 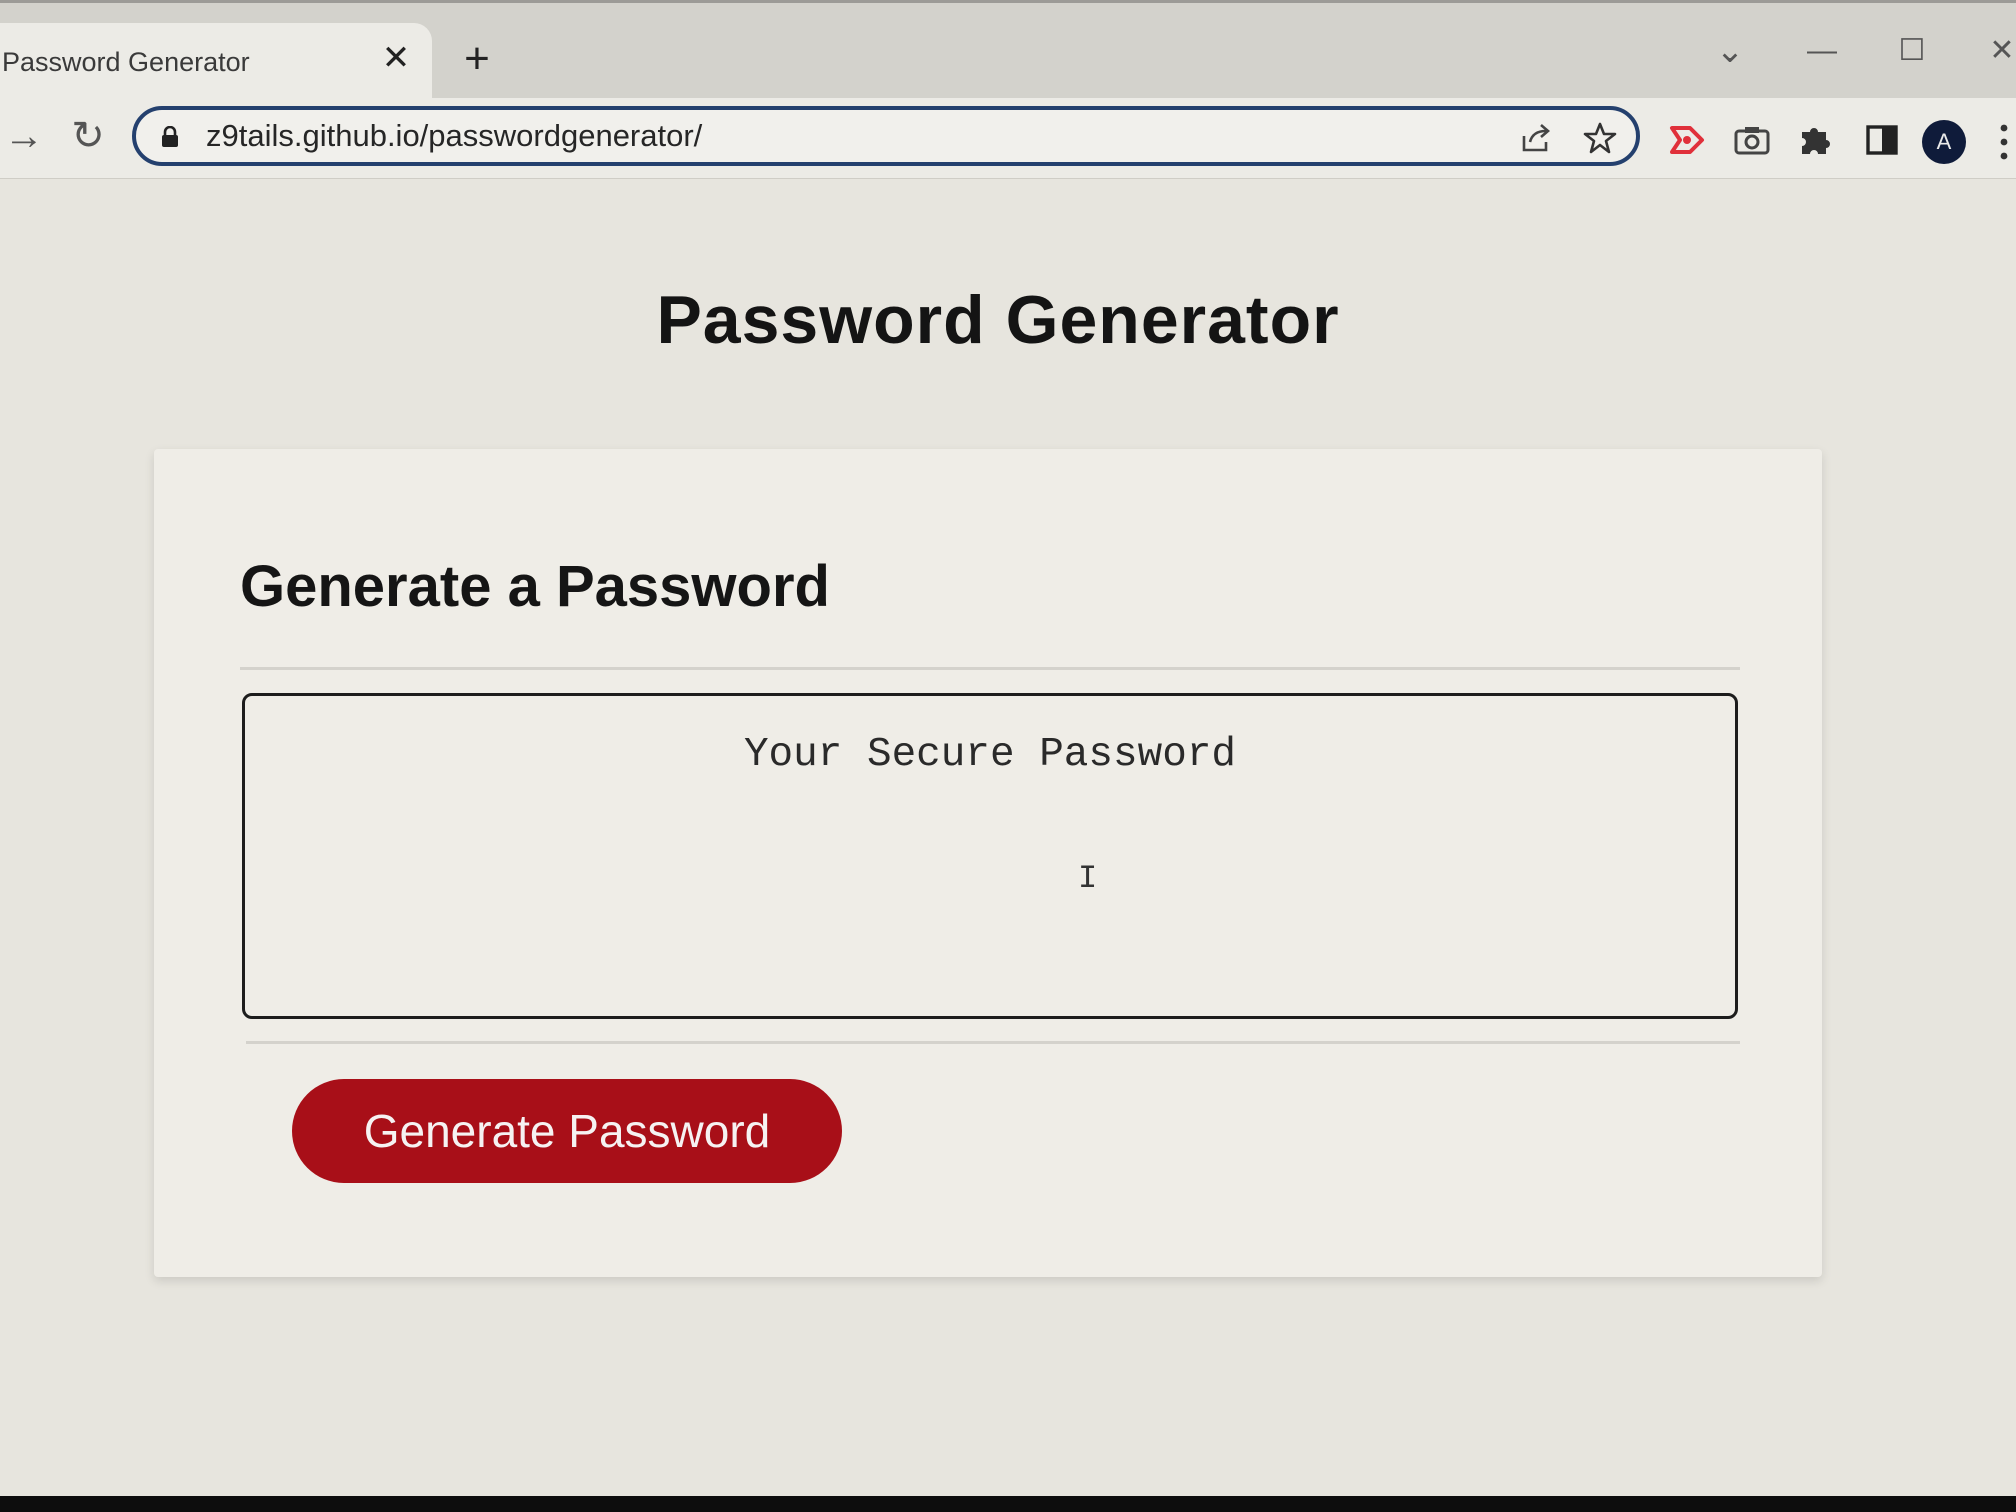 I want to click on page-title: Password Generator, so click(x=998, y=320).